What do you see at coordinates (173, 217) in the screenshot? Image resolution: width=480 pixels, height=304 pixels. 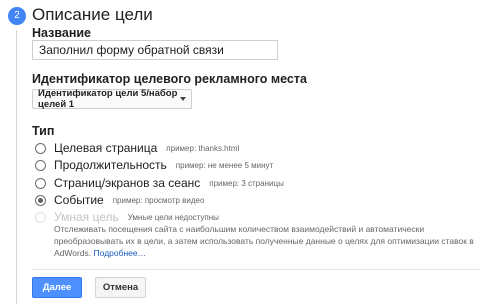 I see `type-option-example: Умные цели недоступны` at bounding box center [173, 217].